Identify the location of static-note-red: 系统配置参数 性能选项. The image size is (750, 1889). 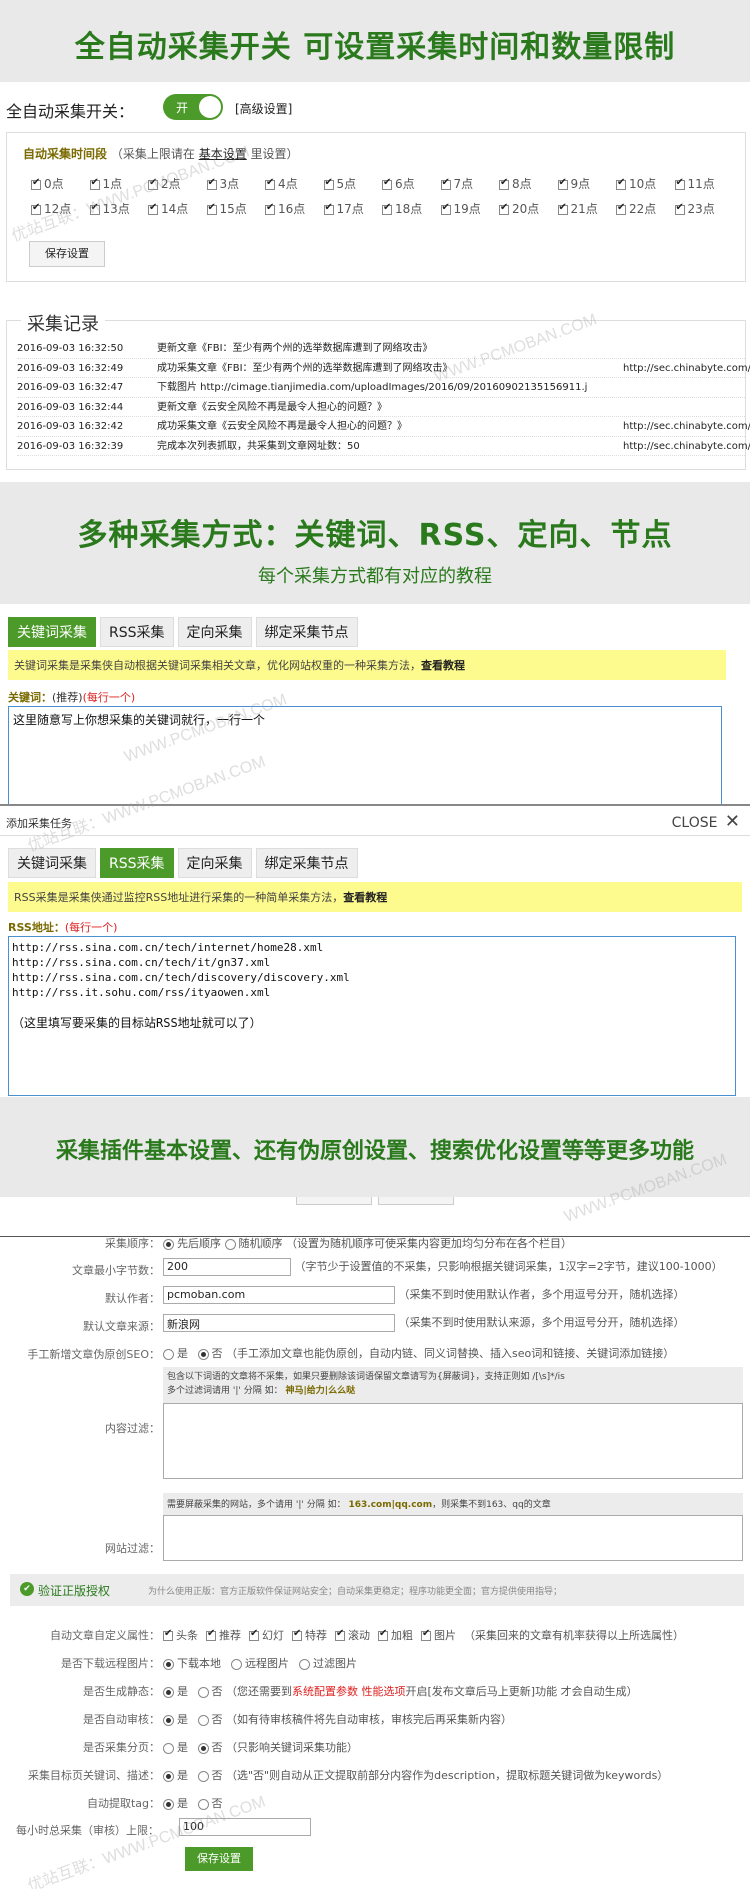
(349, 1691).